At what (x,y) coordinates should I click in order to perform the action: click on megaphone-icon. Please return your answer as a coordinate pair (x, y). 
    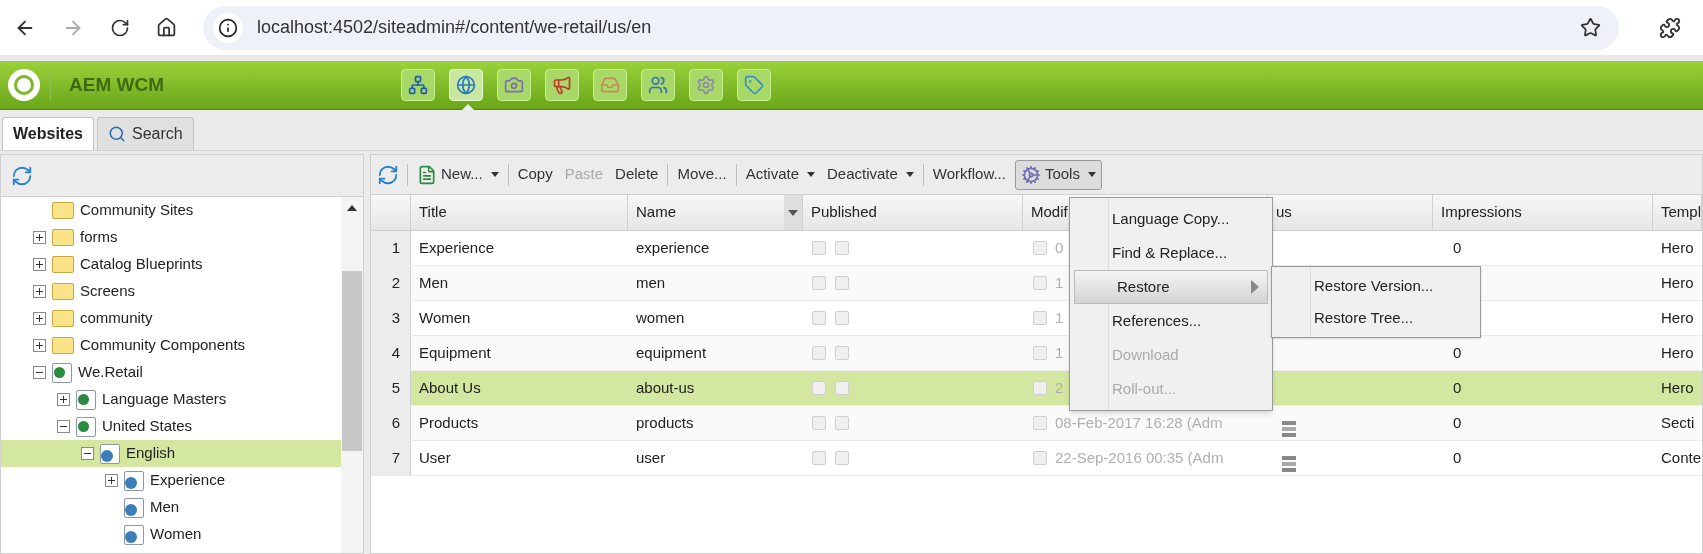
    Looking at the image, I should click on (562, 85).